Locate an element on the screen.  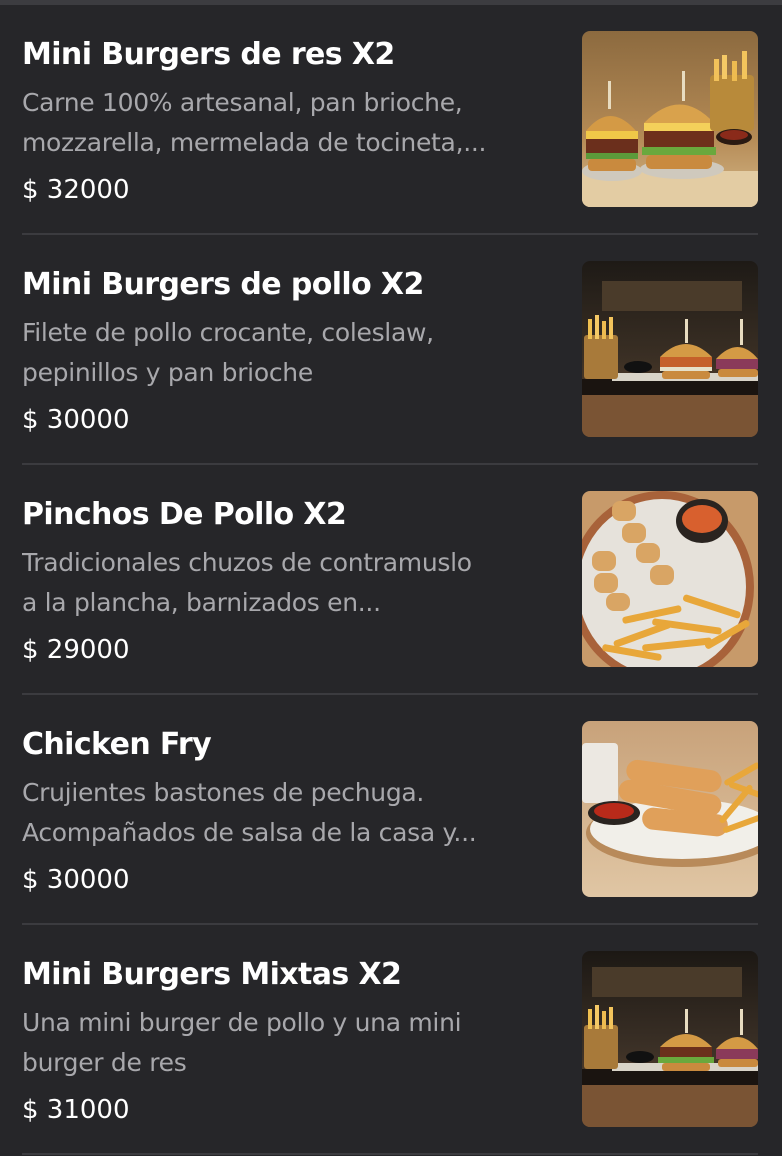
chicken-skewers-photo is located at coordinates (670, 579).